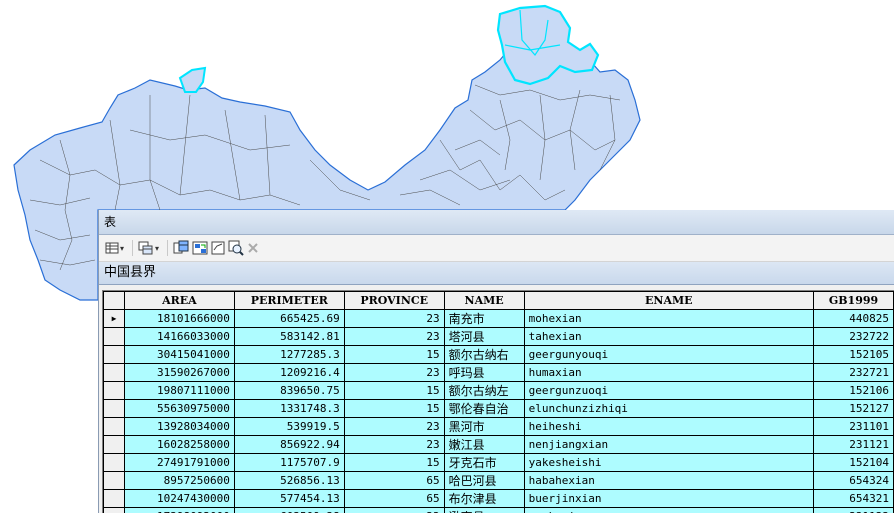 This screenshot has width=894, height=513. What do you see at coordinates (114, 248) in the screenshot?
I see `table-options-button: ▾` at bounding box center [114, 248].